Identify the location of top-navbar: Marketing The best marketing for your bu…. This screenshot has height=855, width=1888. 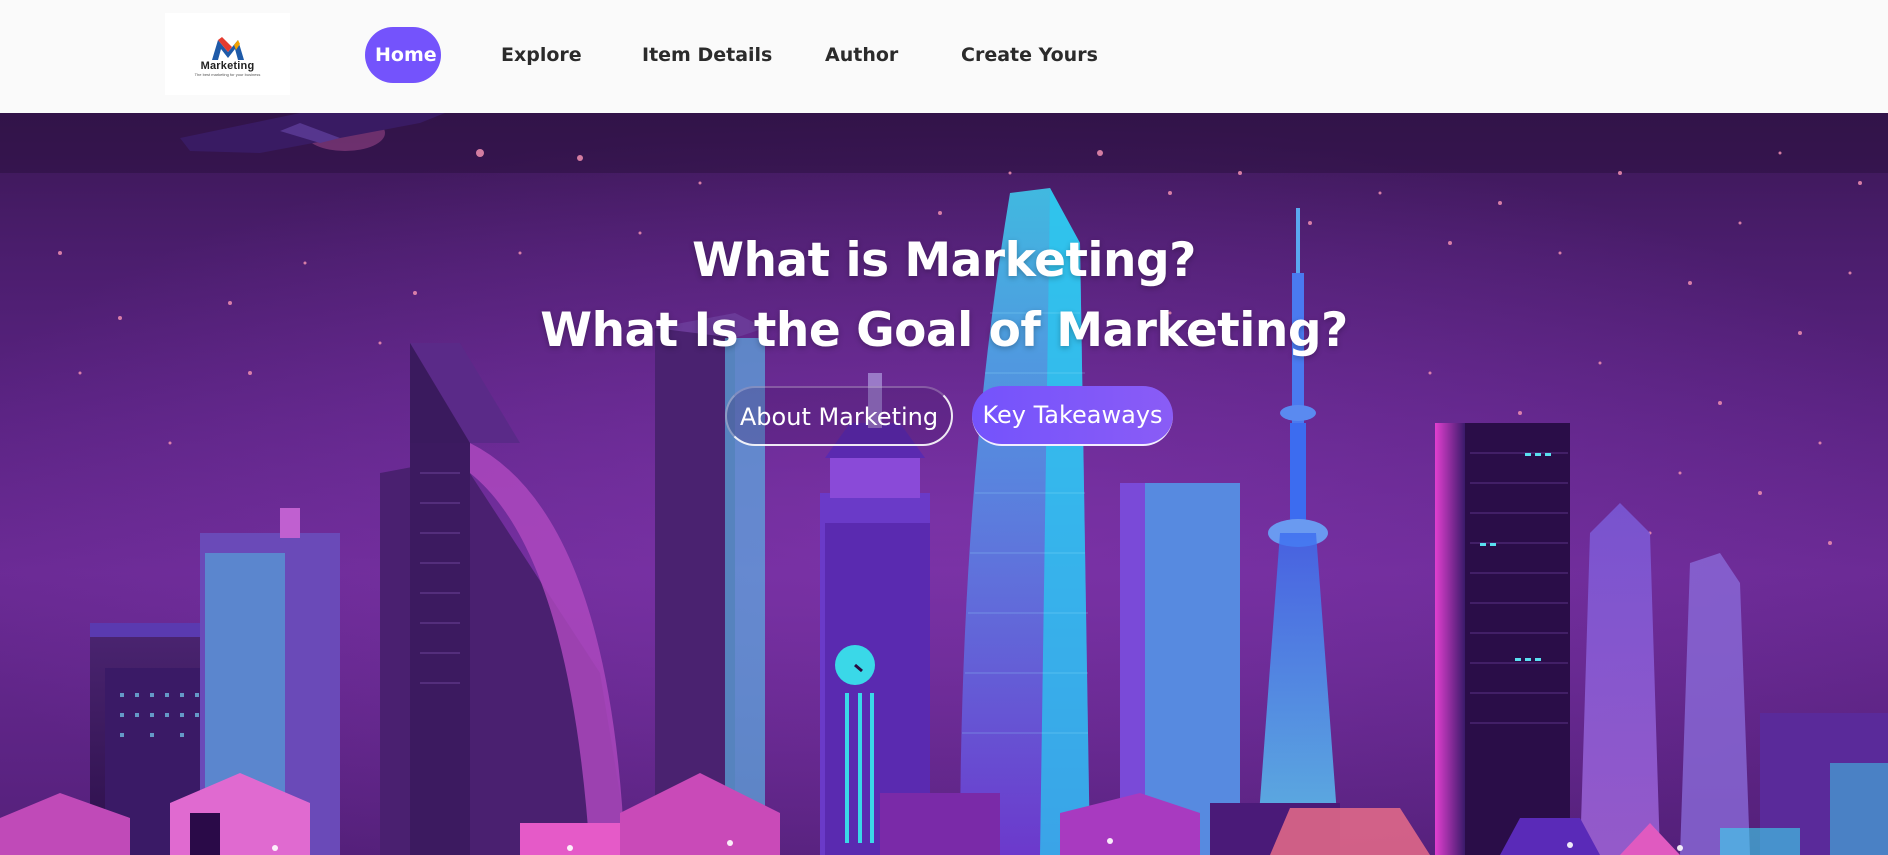
(944, 56).